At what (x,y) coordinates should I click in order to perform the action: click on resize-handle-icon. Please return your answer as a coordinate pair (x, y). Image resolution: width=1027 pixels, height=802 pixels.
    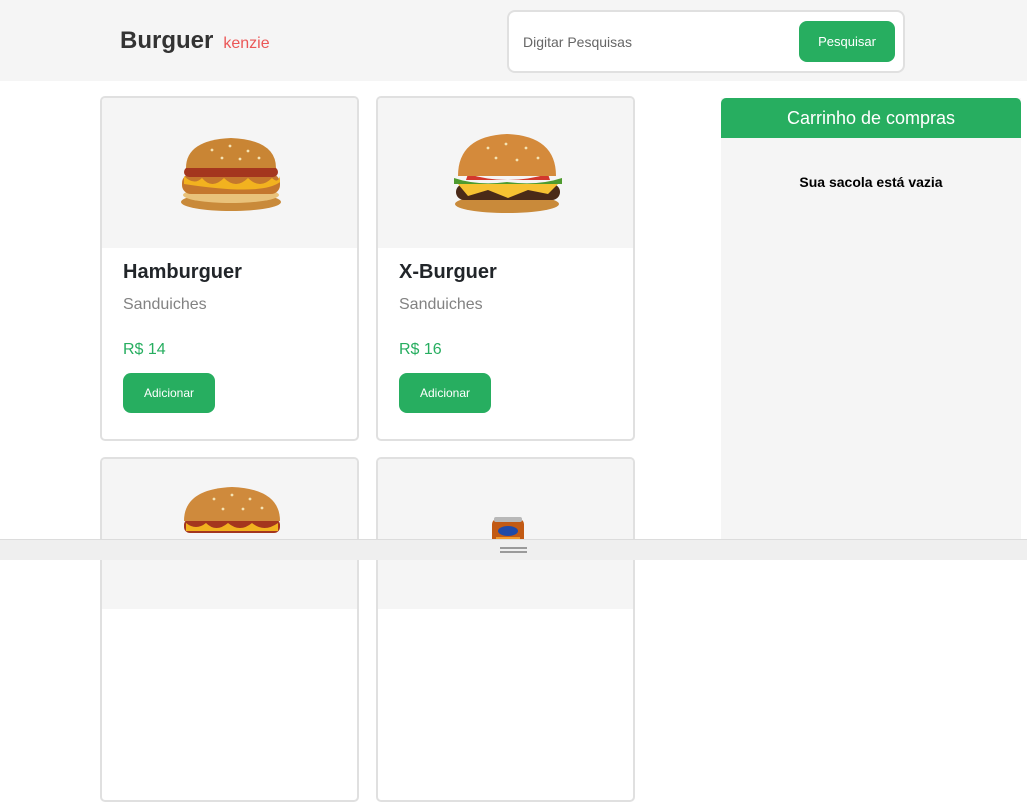
    Looking at the image, I should click on (513, 550).